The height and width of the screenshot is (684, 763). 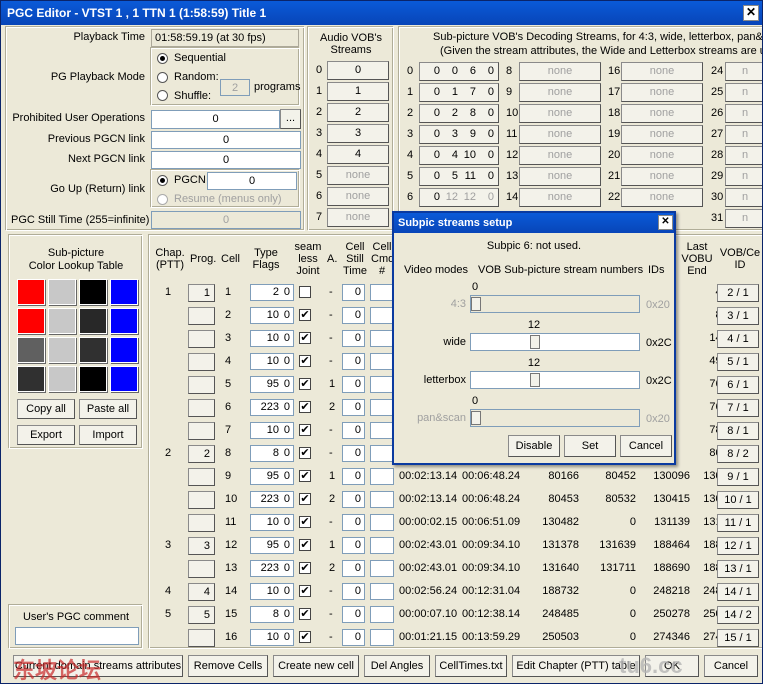 I want to click on vob-cell-id-button: 8 / 2, so click(x=738, y=454).